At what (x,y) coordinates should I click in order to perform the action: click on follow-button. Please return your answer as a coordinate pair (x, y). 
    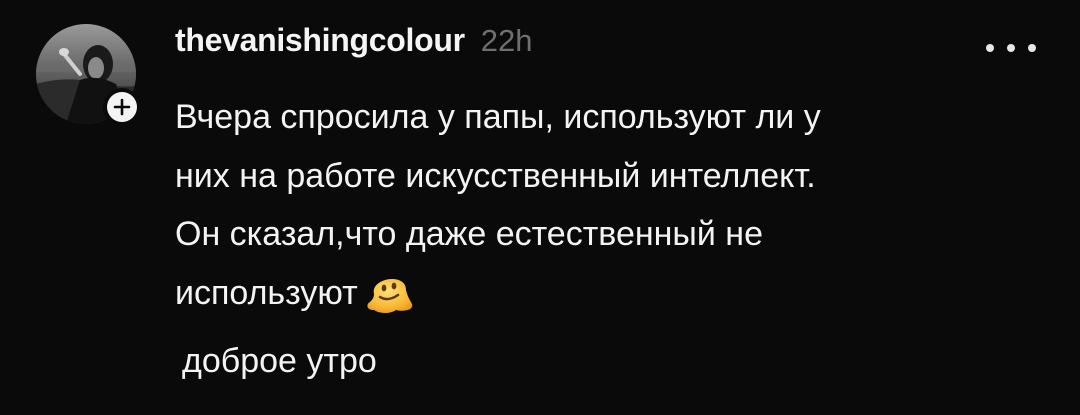
    Looking at the image, I should click on (122, 107).